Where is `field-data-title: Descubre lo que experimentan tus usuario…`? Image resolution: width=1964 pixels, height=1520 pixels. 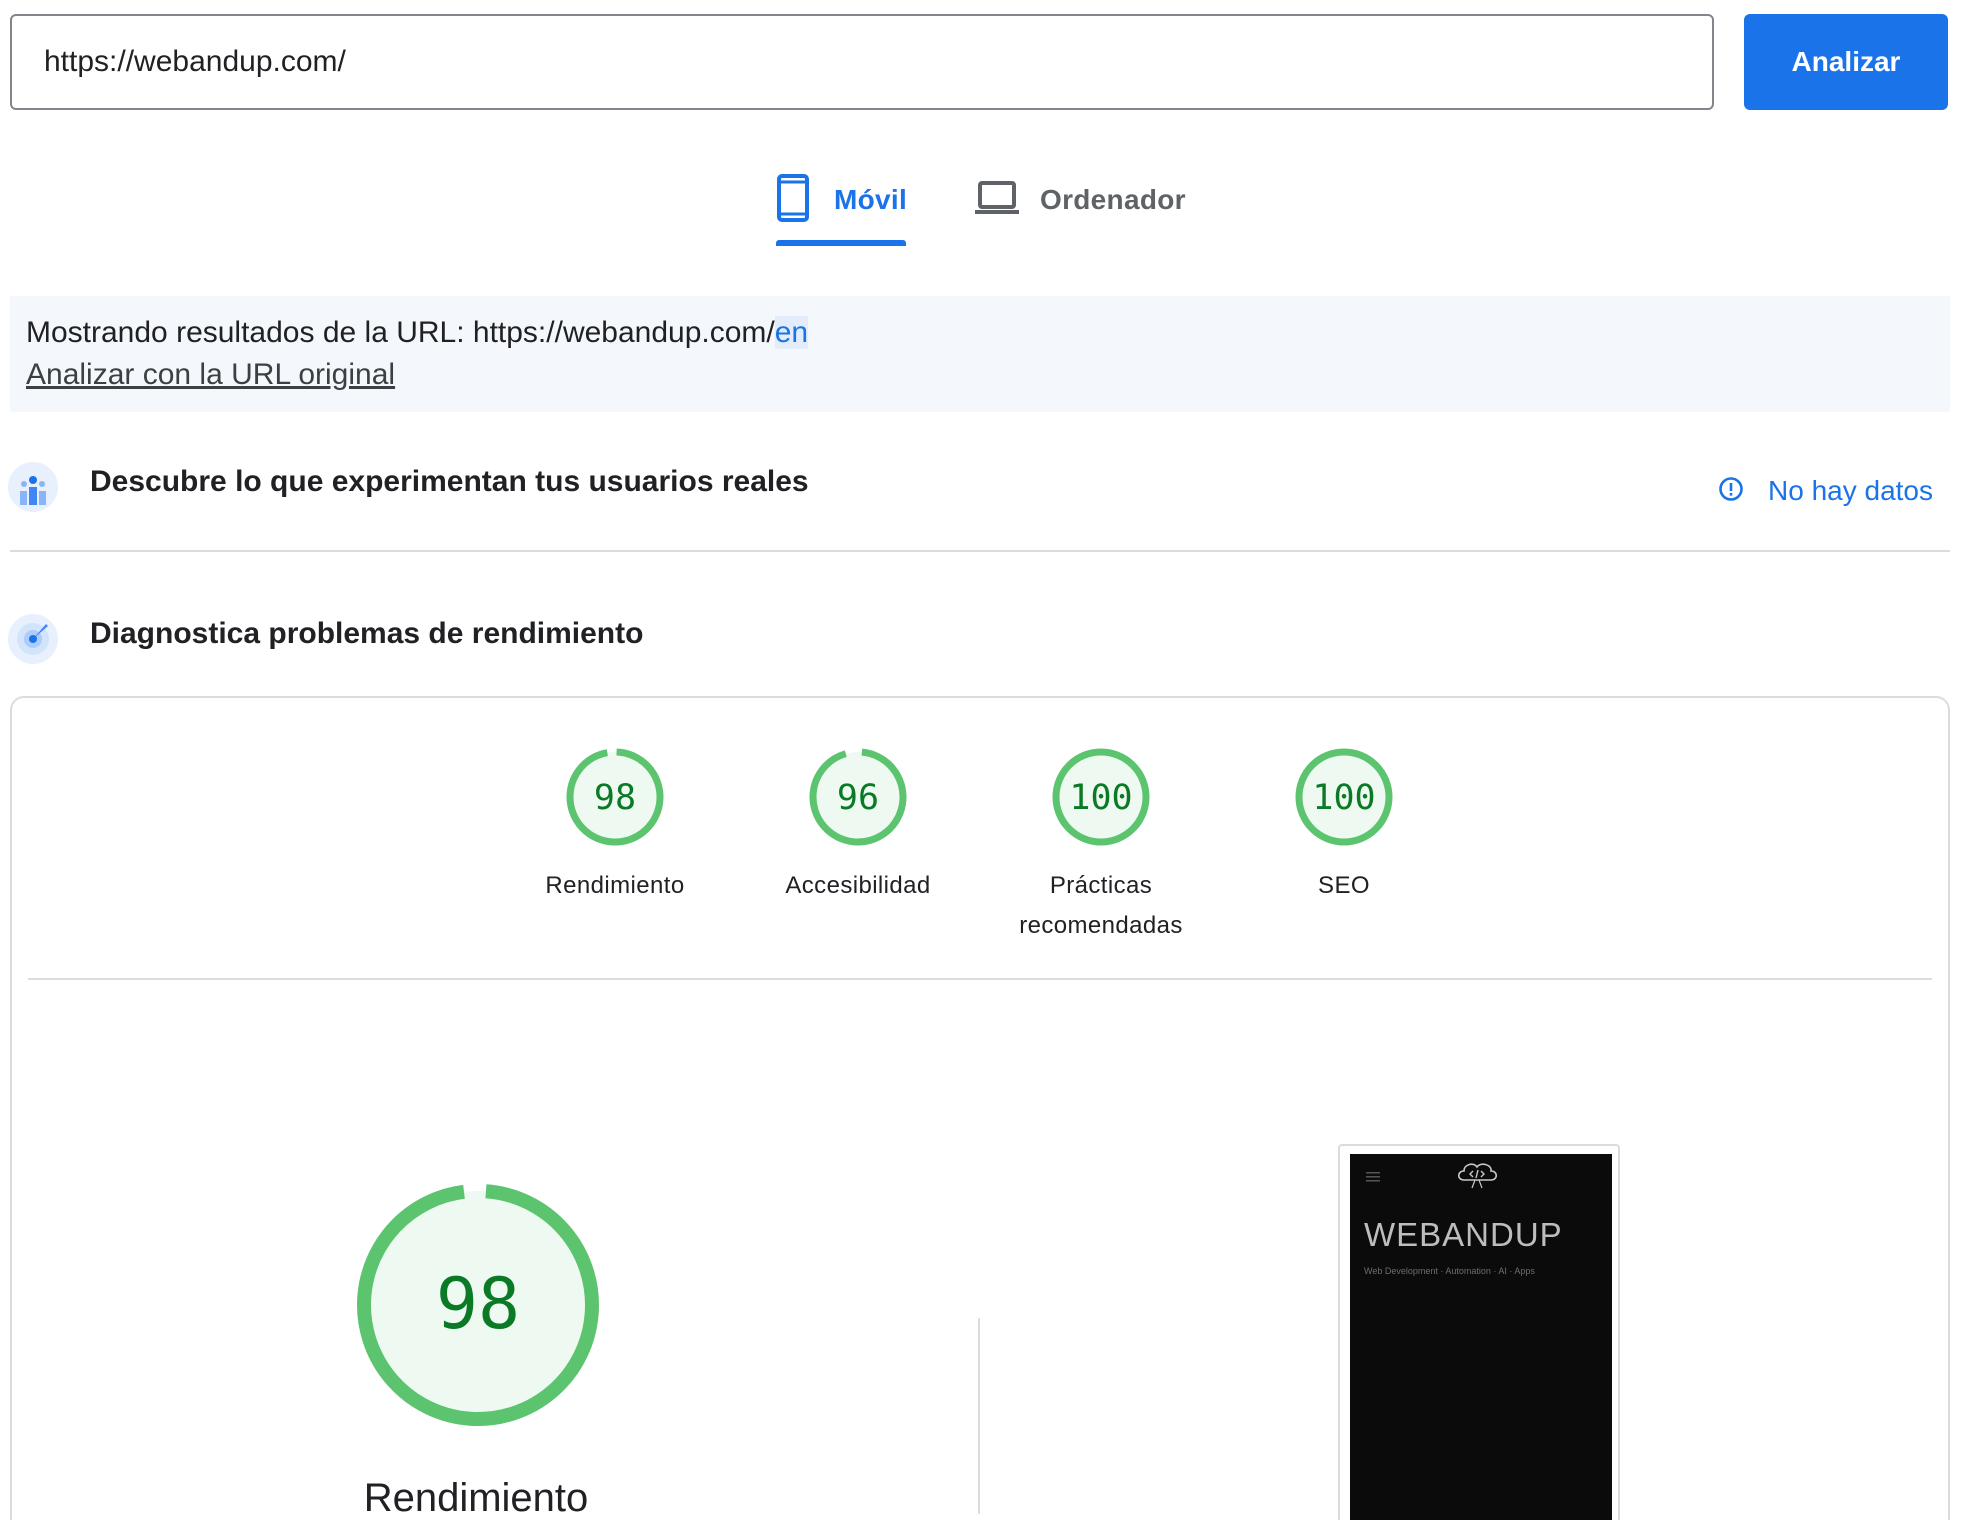
field-data-title: Descubre lo que experimentan tus usuario… is located at coordinates (449, 481).